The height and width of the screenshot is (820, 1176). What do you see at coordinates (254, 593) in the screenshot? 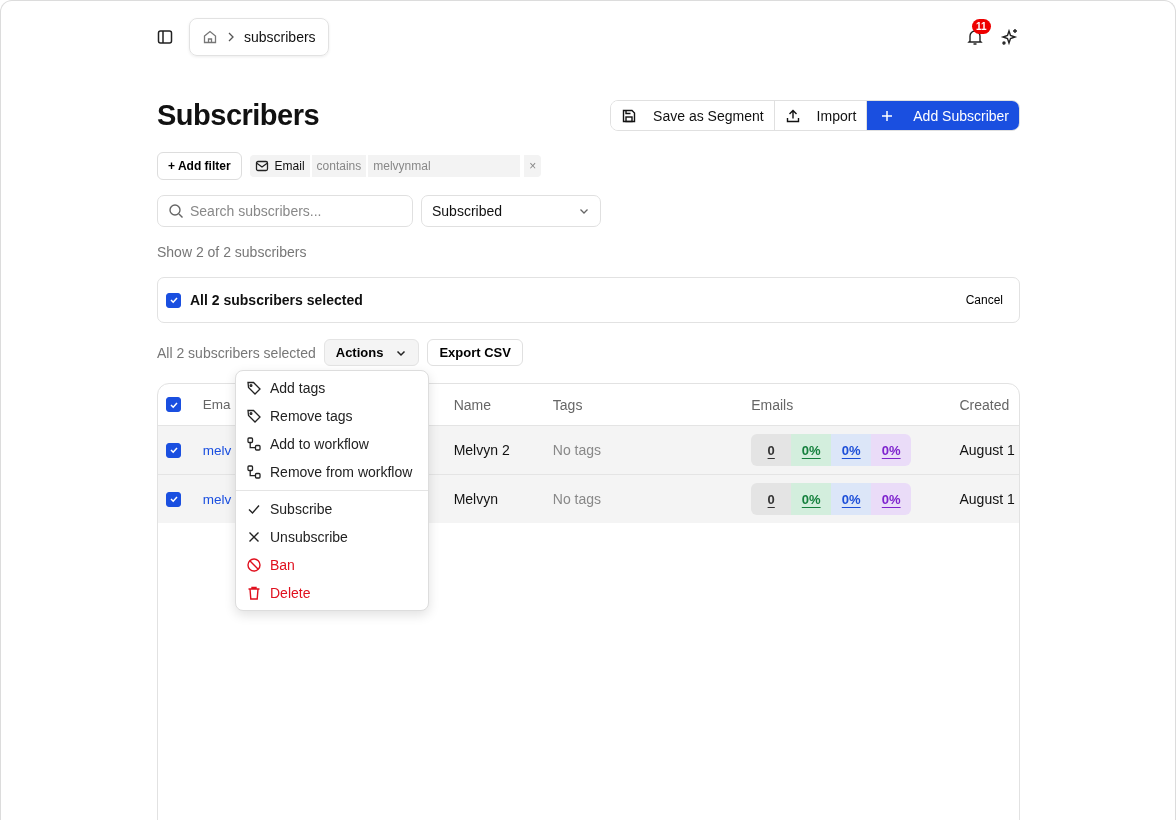
I see `trash-icon` at bounding box center [254, 593].